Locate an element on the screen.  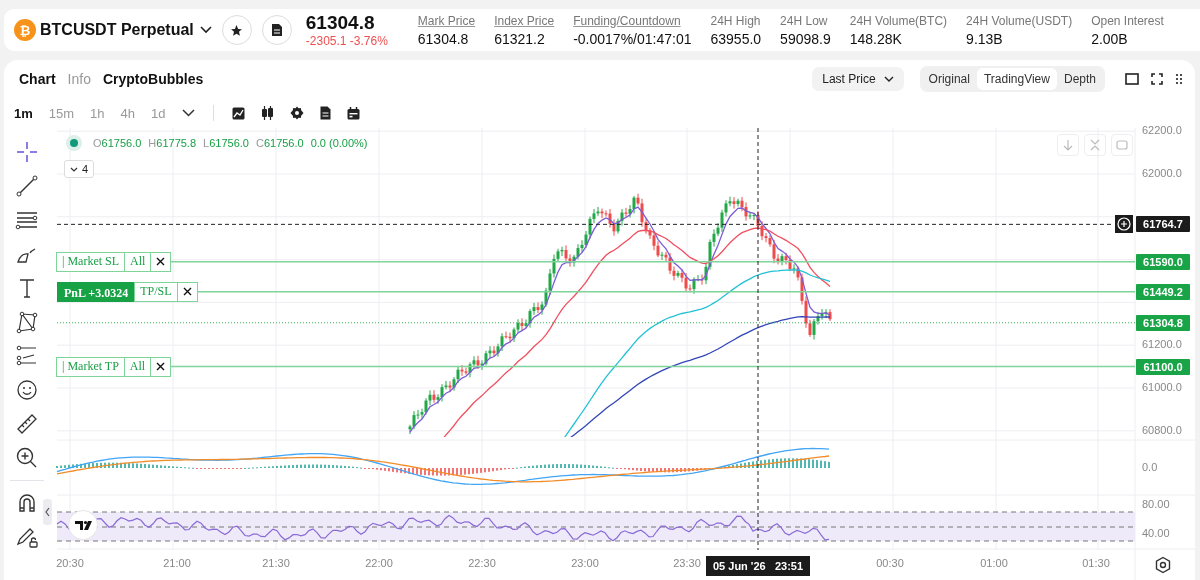
price-change: -2305.1 -3.76% is located at coordinates (347, 41).